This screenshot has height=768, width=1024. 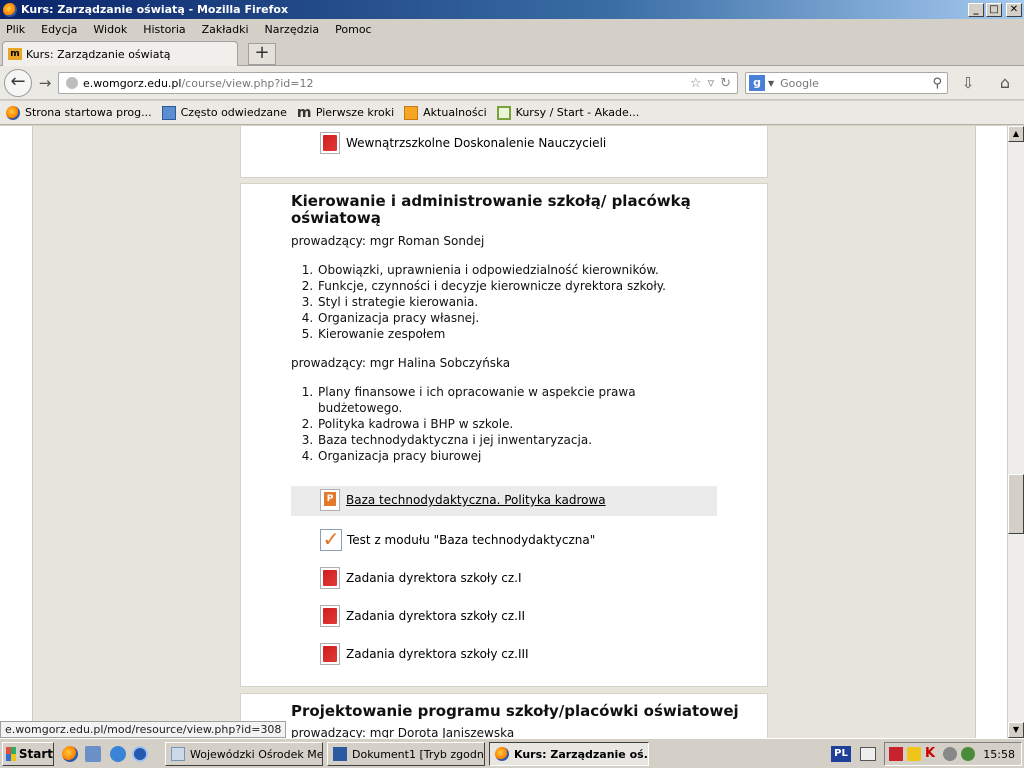 What do you see at coordinates (292, 29) in the screenshot?
I see `menu-narzedzia: Narzędzia` at bounding box center [292, 29].